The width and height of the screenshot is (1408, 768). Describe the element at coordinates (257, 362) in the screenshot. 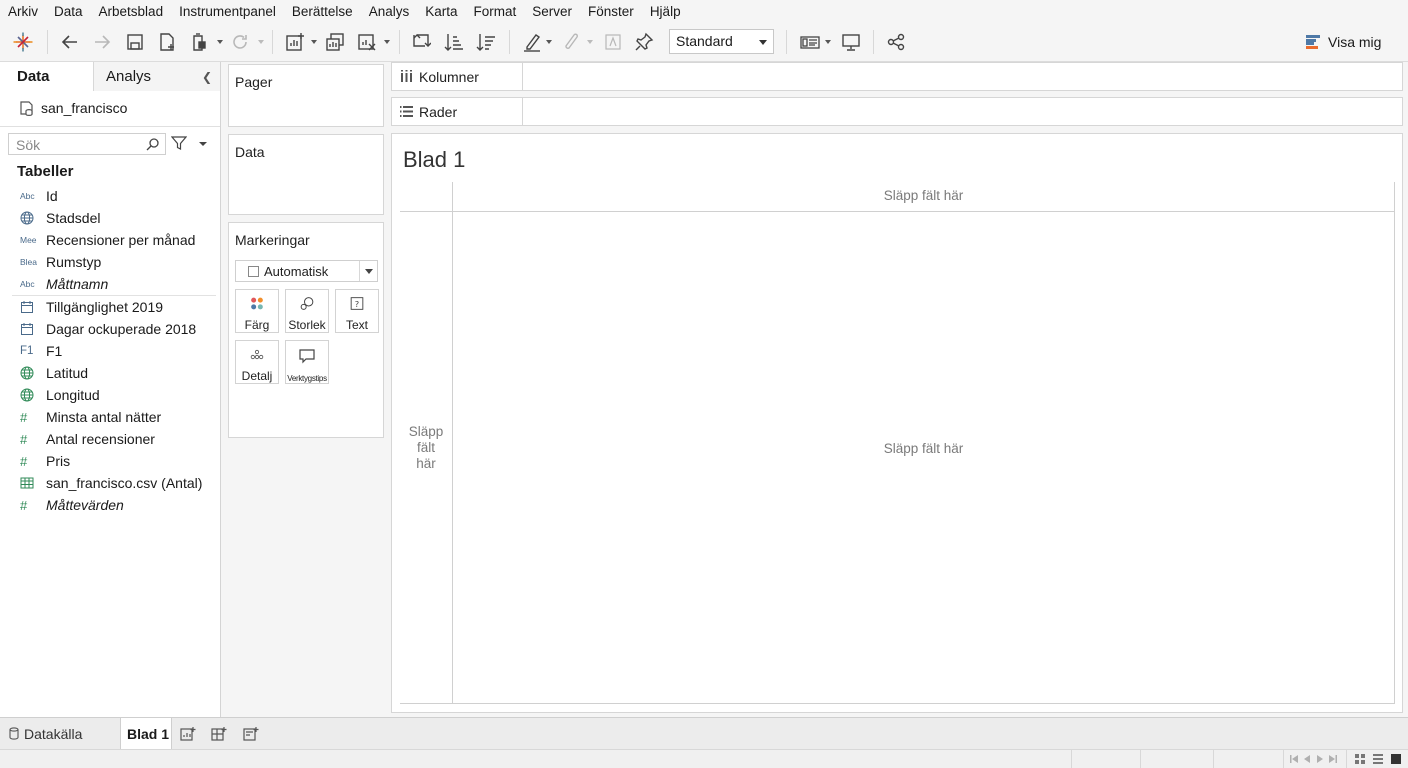

I see `detail-button: Detalj` at that location.